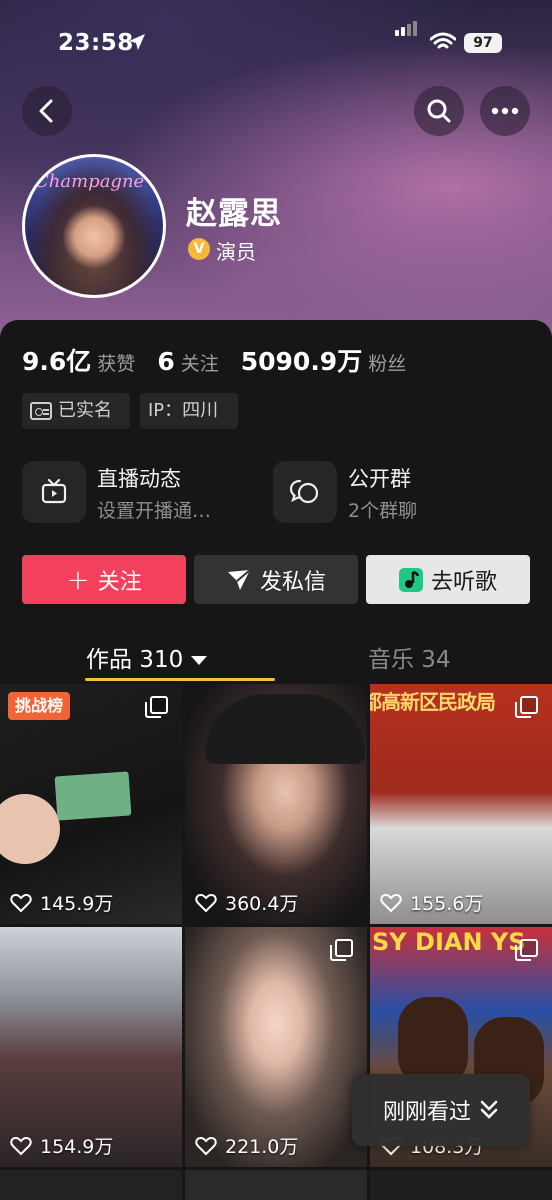 The image size is (552, 1200). I want to click on clock: 23:58, so click(96, 43).